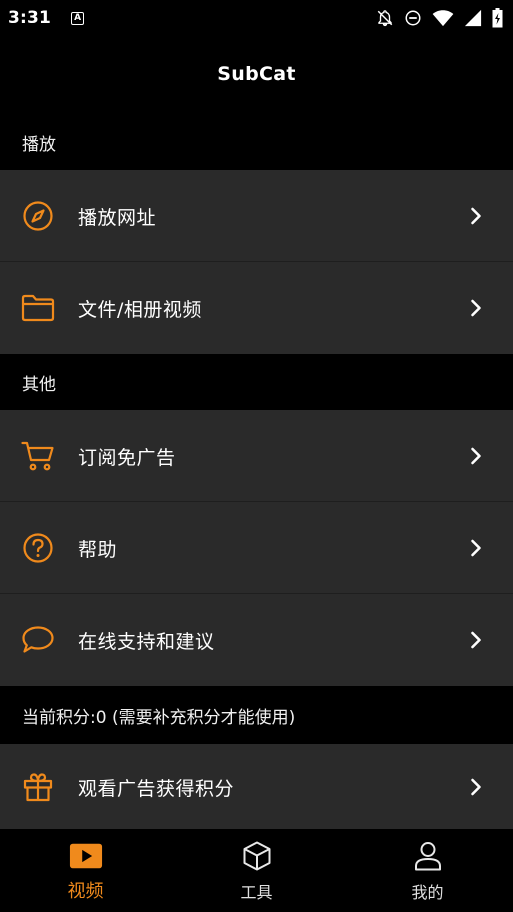 Image resolution: width=513 pixels, height=912 pixels. Describe the element at coordinates (156, 788) in the screenshot. I see `menu-item-label: 观看广告获得积分` at that location.